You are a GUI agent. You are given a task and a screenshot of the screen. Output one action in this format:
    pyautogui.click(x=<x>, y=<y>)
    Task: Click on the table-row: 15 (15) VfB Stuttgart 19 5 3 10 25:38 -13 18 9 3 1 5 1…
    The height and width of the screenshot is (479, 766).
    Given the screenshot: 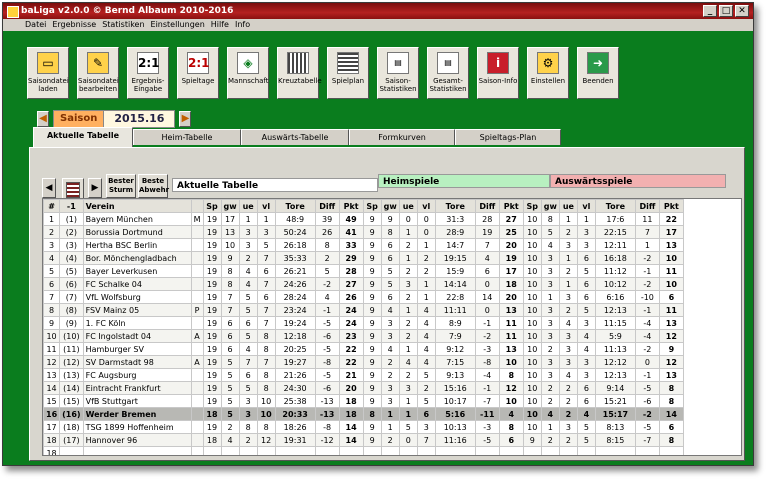 What is the action you would take?
    pyautogui.click(x=363, y=401)
    